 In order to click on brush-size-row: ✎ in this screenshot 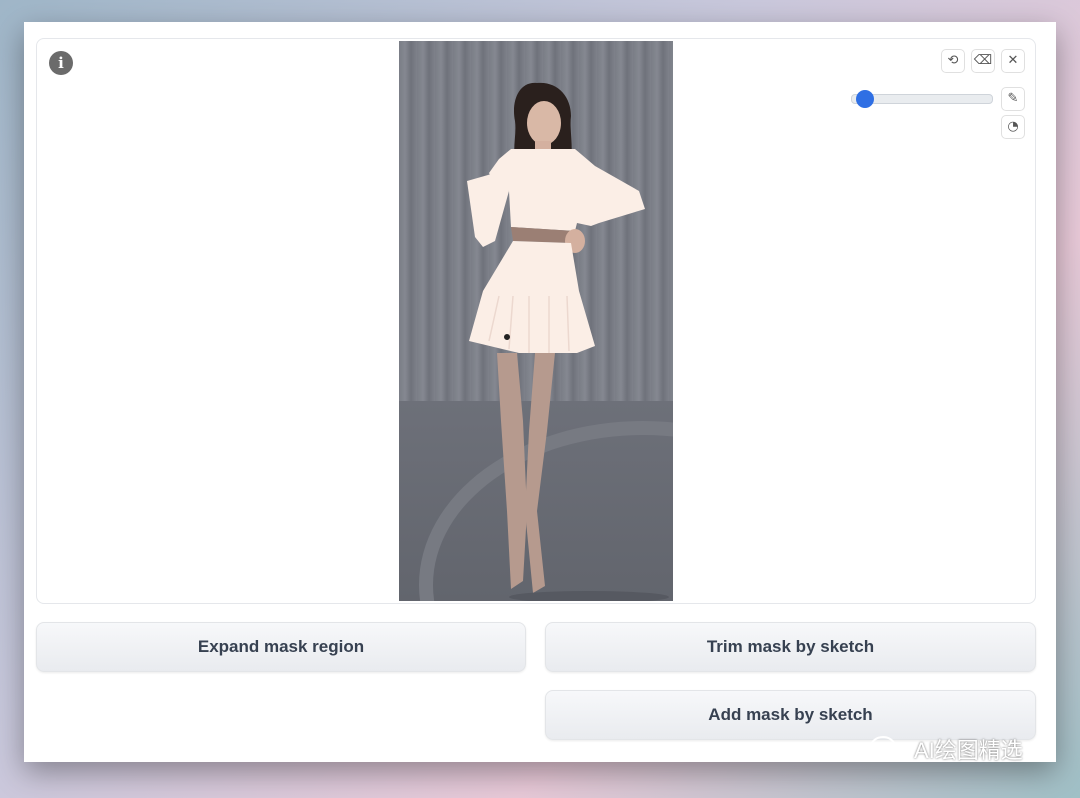, I will do `click(938, 99)`.